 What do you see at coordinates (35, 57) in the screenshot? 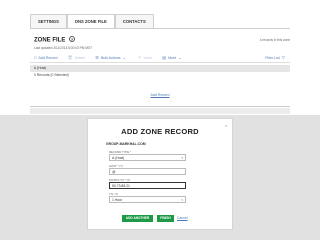
I see `add-record-icon: □` at bounding box center [35, 57].